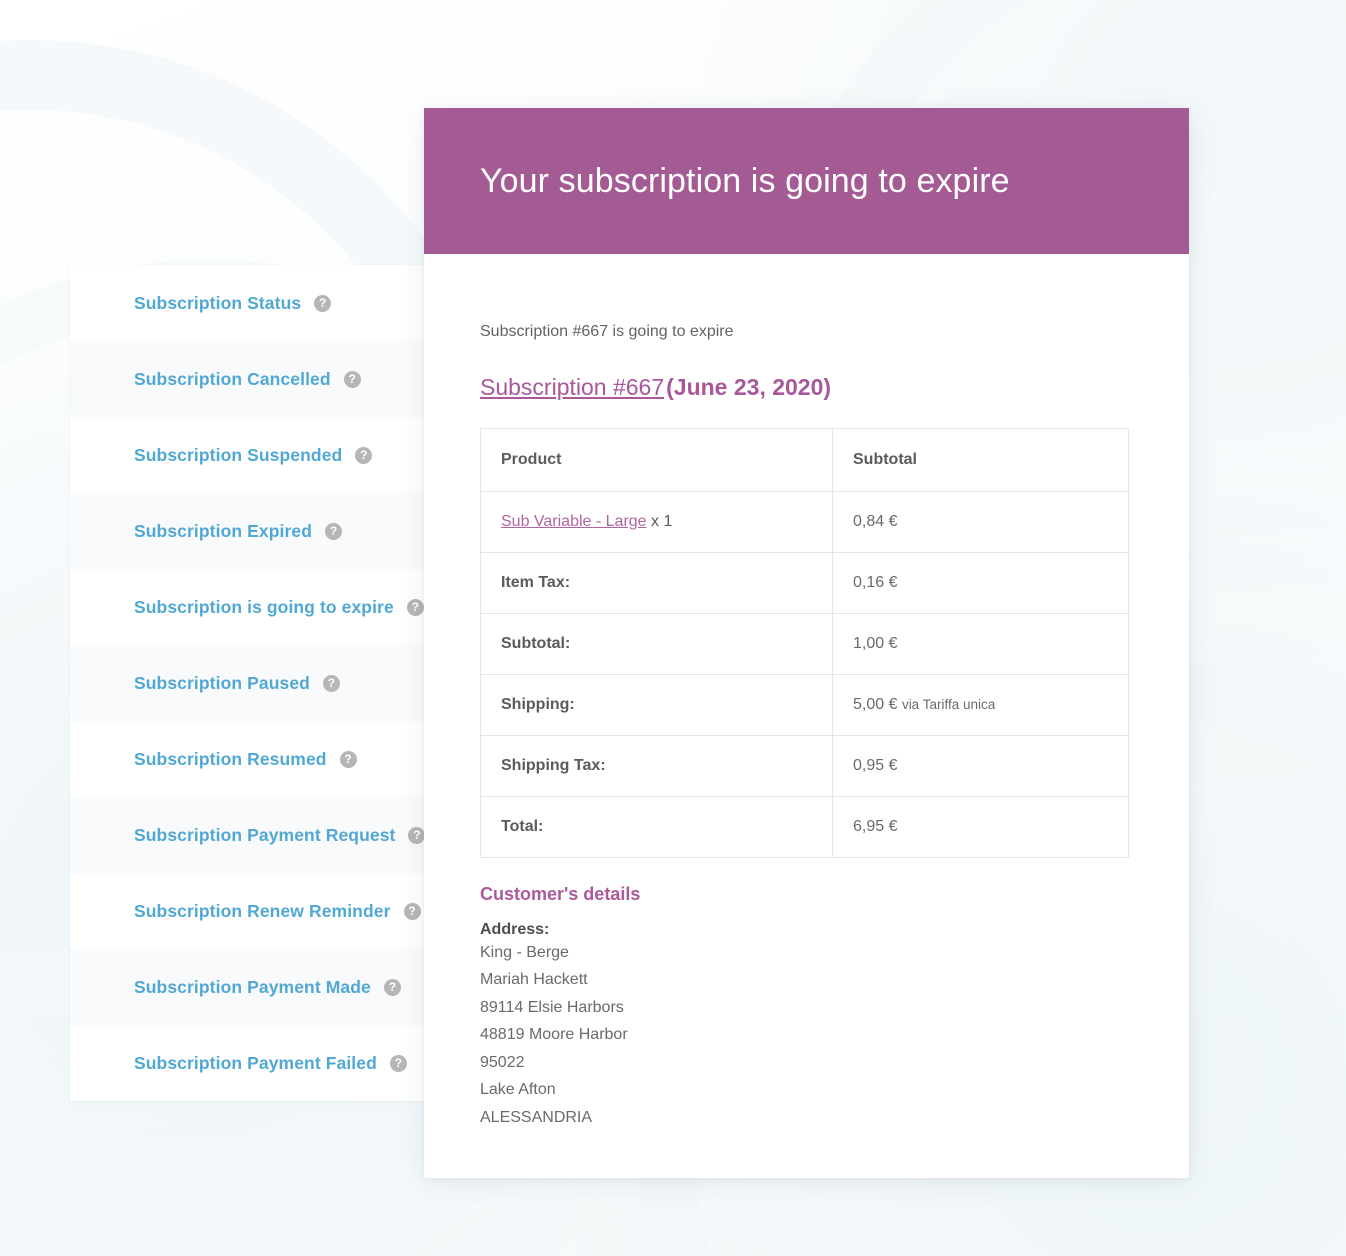  I want to click on table-row: Sub Variable - Large x 1 0,84 €, so click(804, 521).